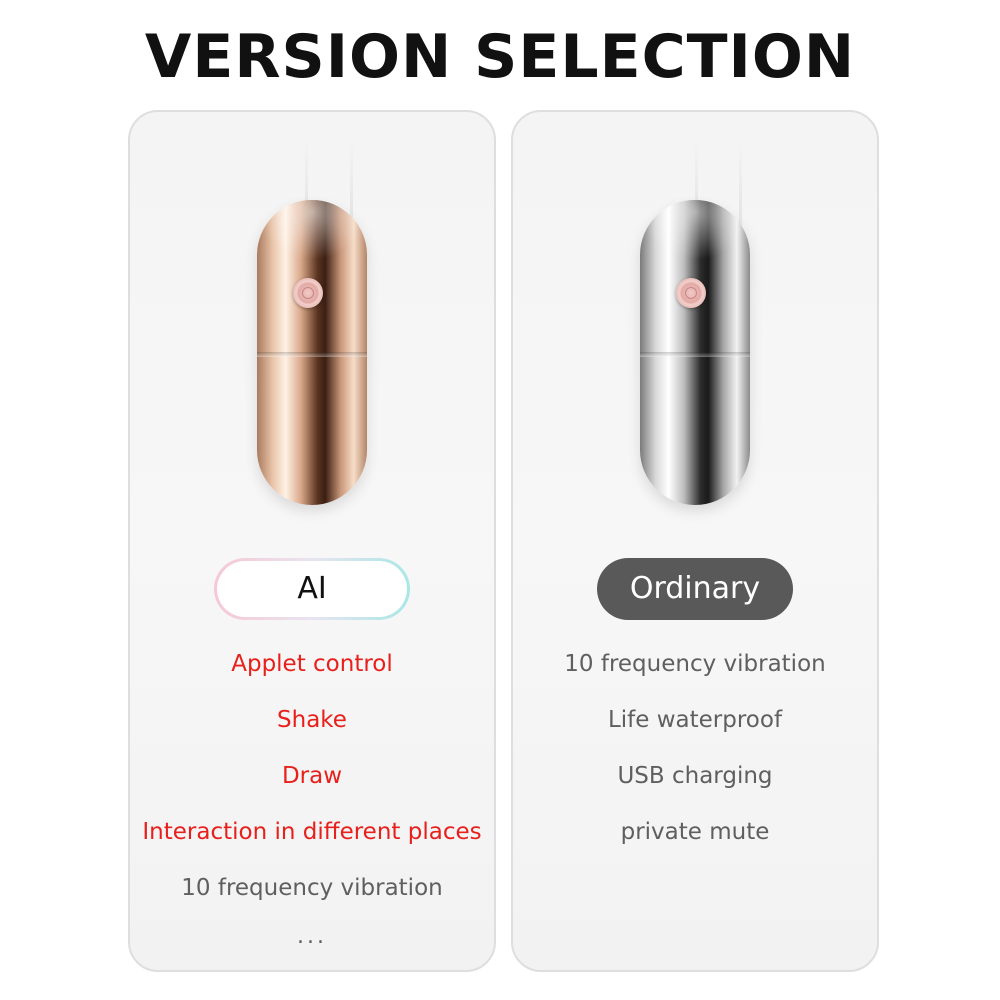 Image resolution: width=1000 pixels, height=1000 pixels. I want to click on version-label-ordinary: Ordinary, so click(695, 589).